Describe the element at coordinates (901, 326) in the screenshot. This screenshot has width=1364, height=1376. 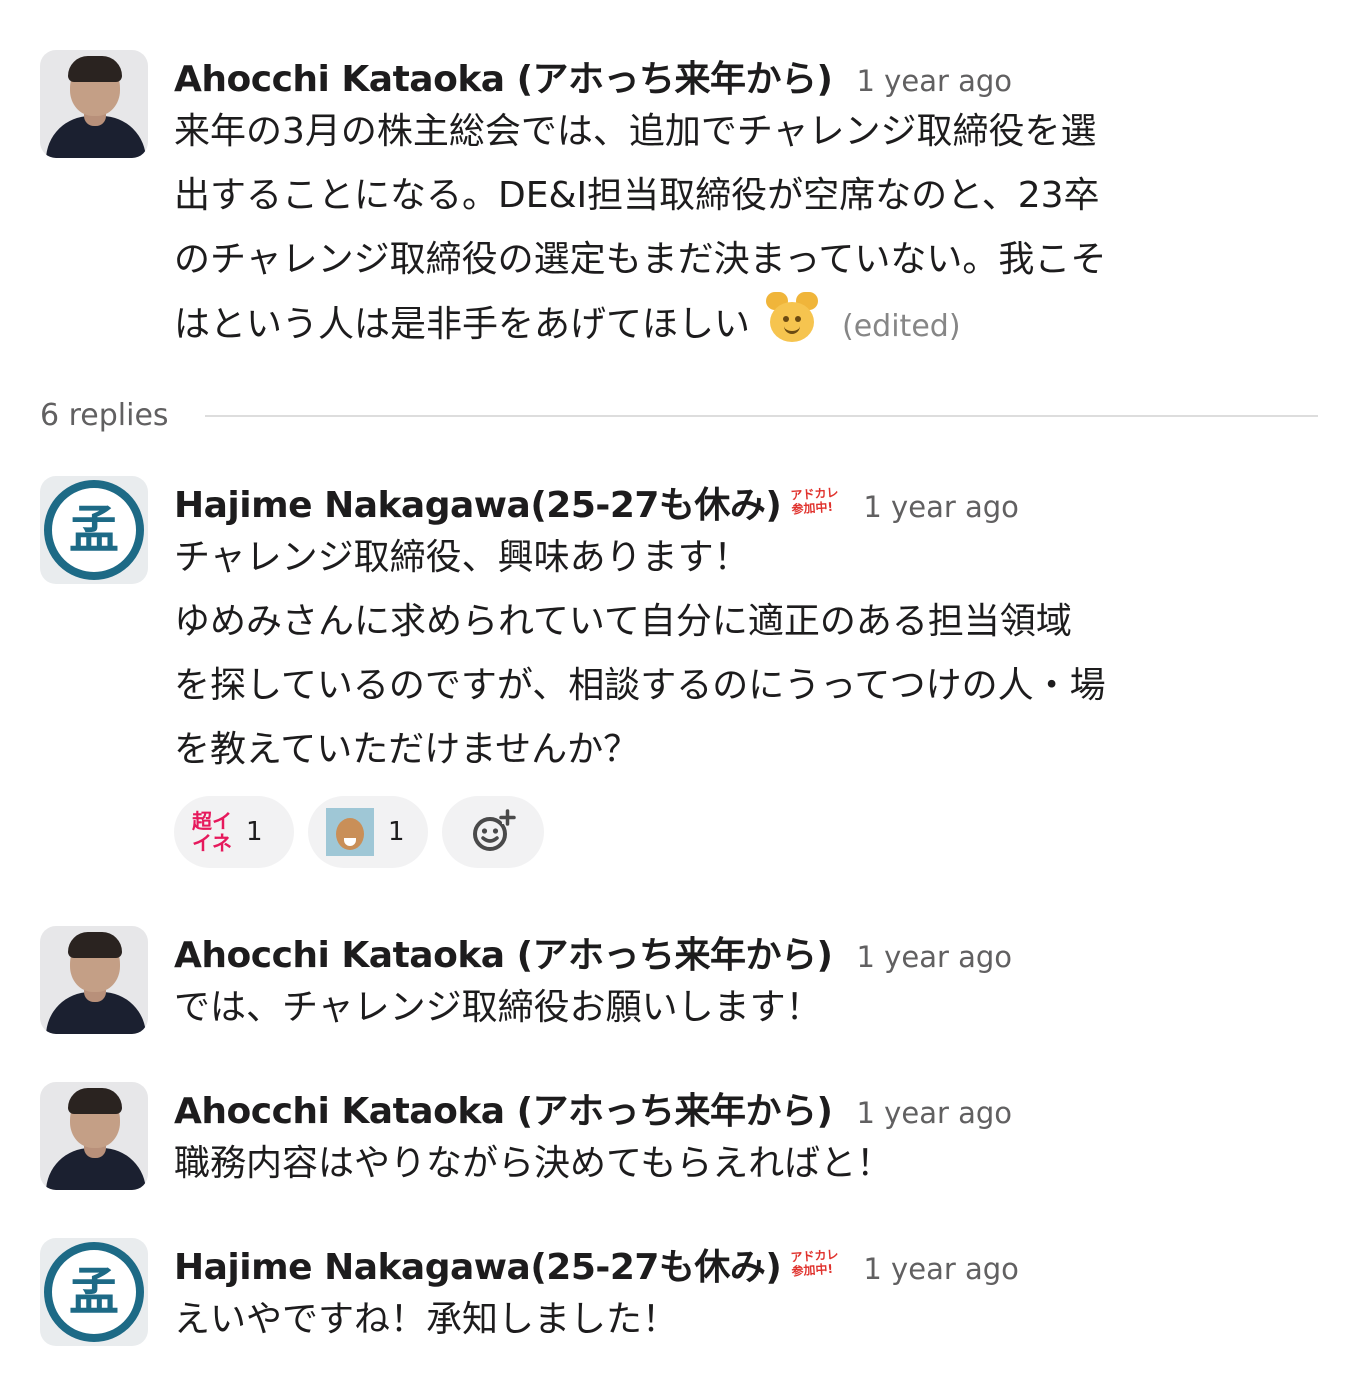
I see `edited-label: (edited)` at that location.